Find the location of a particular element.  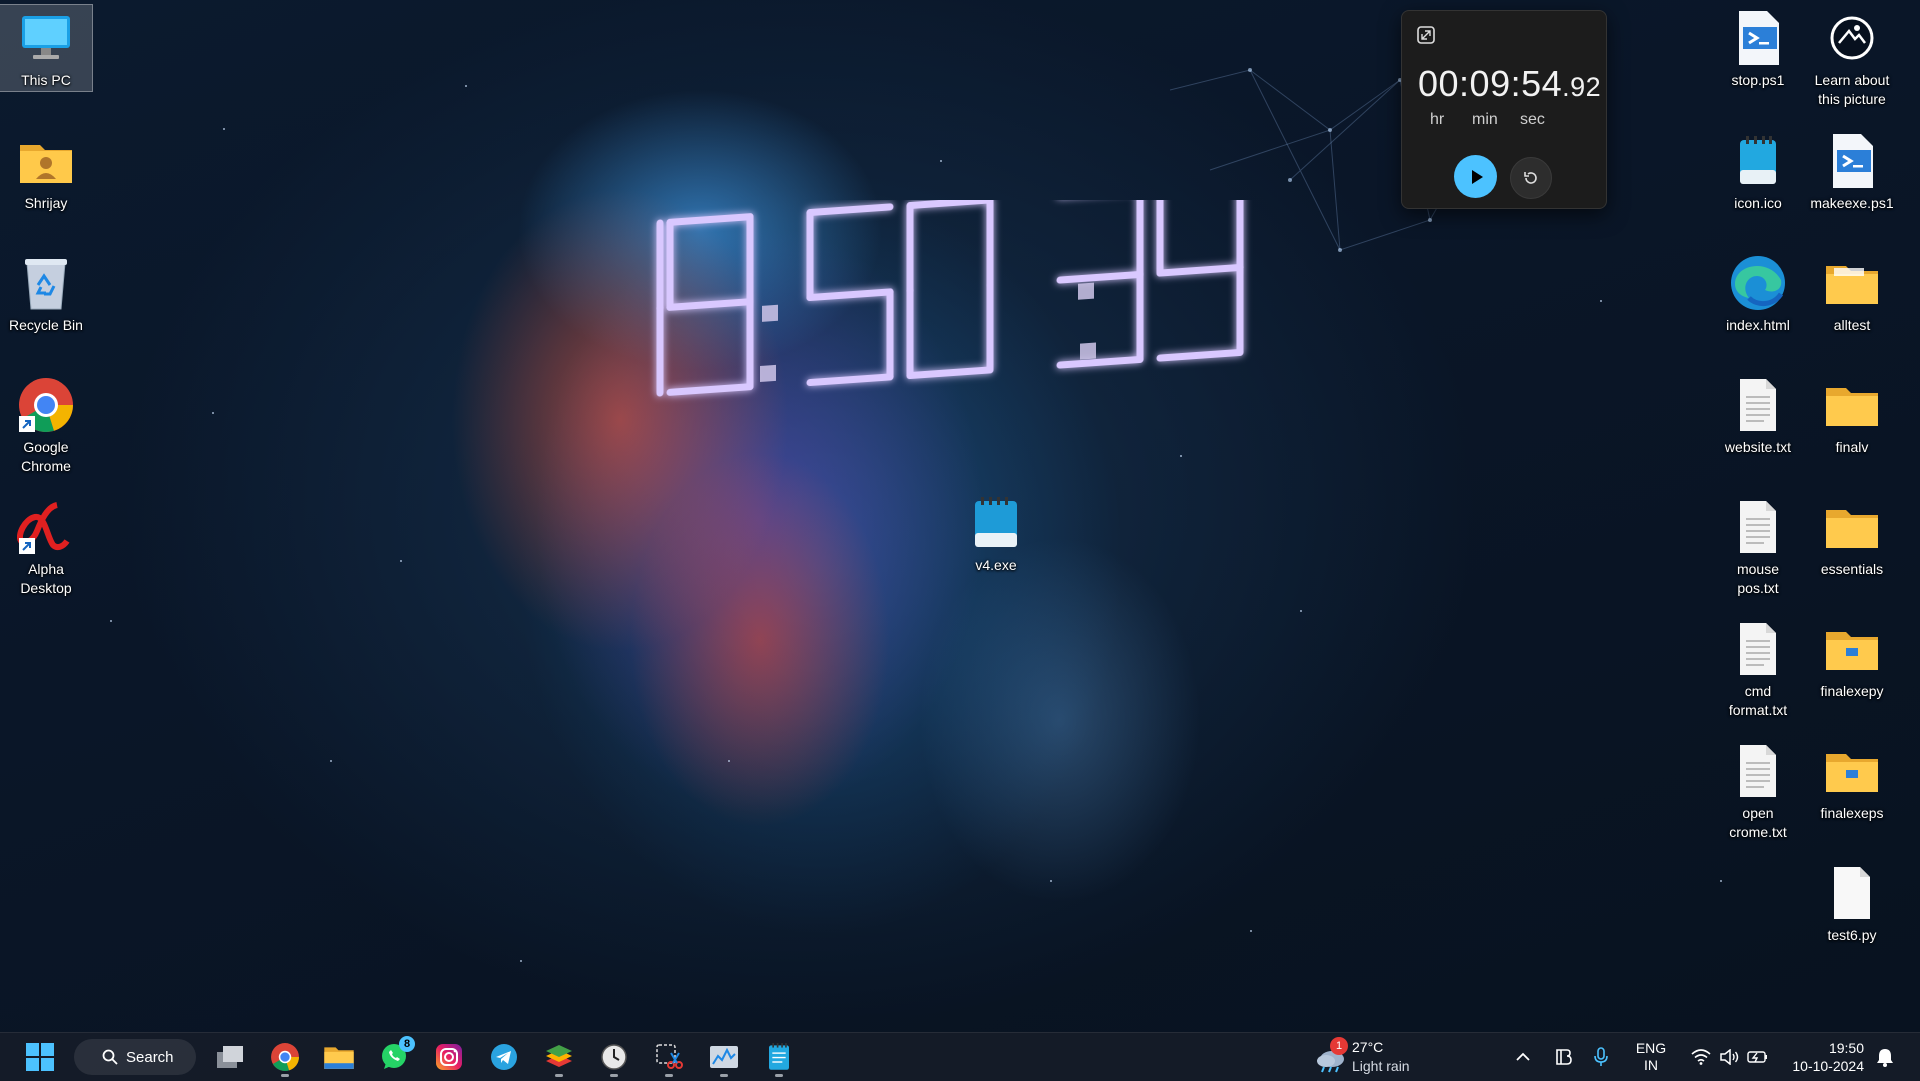

desktop-icon-label: cmd format.txt is located at coordinates (1758, 700).